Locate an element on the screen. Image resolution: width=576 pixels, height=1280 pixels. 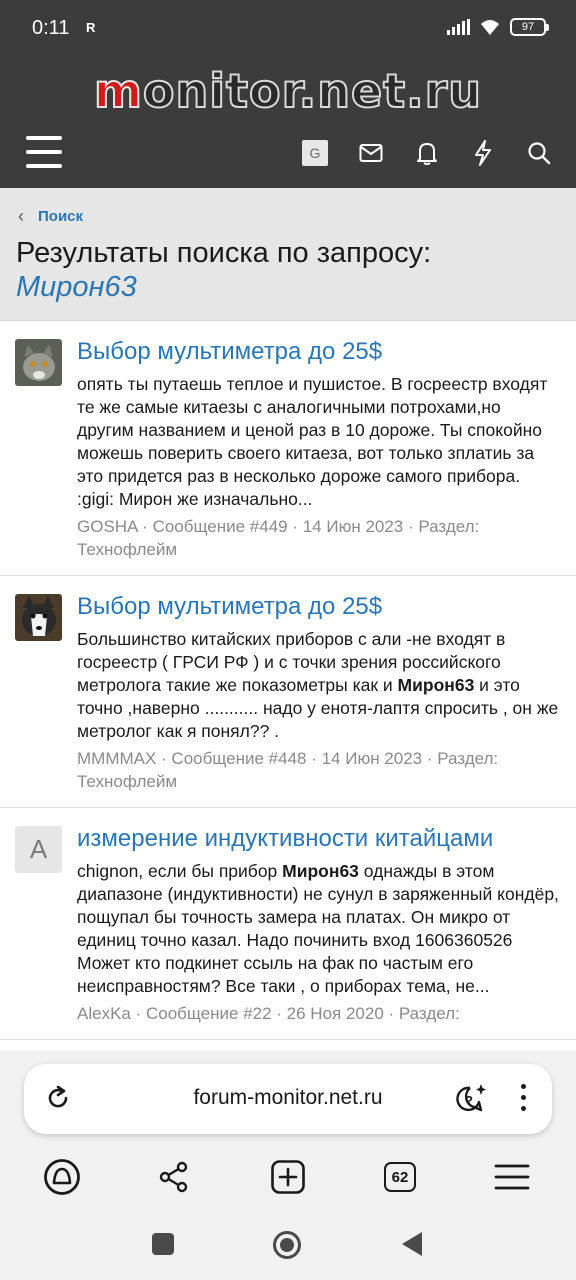
search-icon is located at coordinates (539, 153).